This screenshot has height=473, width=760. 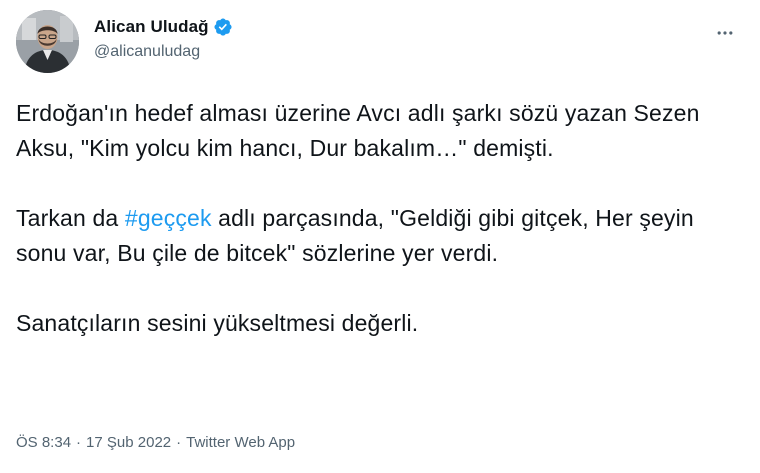 What do you see at coordinates (128, 442) in the screenshot?
I see `tweet-date: 17 Şub 2022` at bounding box center [128, 442].